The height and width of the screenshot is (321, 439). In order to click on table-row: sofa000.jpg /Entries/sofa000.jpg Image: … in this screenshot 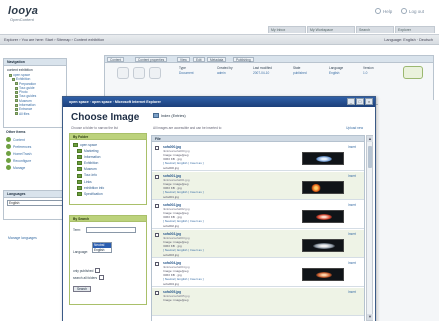, I will do `click(258, 157)`.